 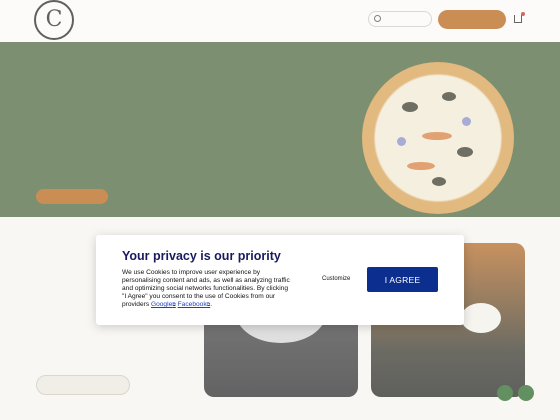 I want to click on google-link: Google⧉, so click(x=163, y=304).